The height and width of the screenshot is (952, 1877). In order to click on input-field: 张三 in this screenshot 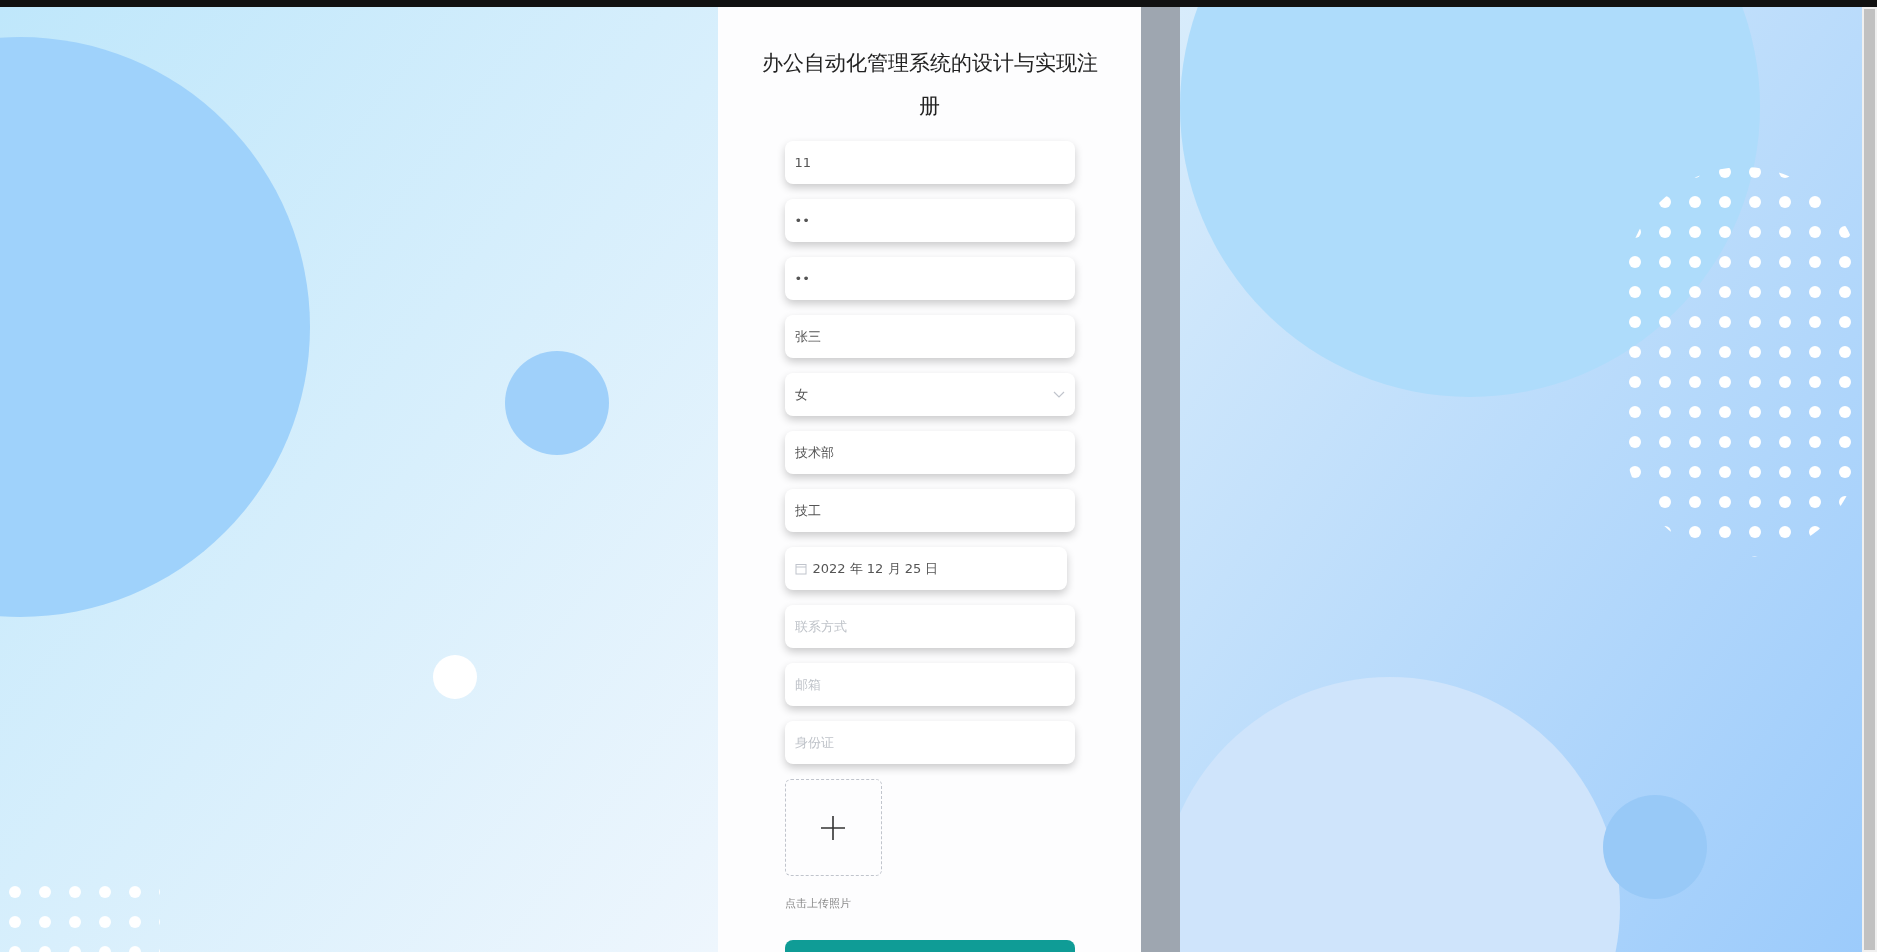, I will do `click(929, 336)`.